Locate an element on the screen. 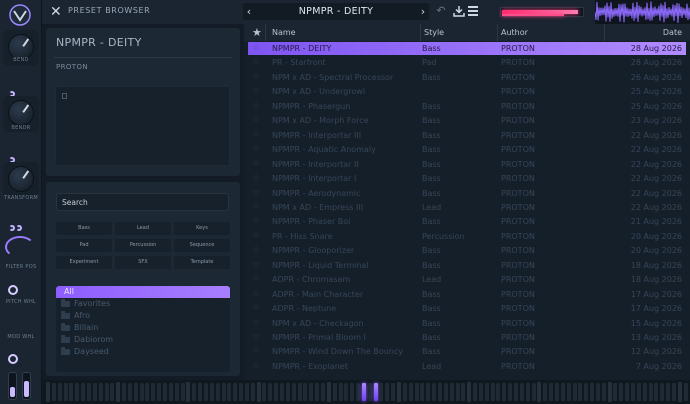 Image resolution: width=690 pixels, height=404 pixels. mod-wheel-icon is located at coordinates (13, 359).